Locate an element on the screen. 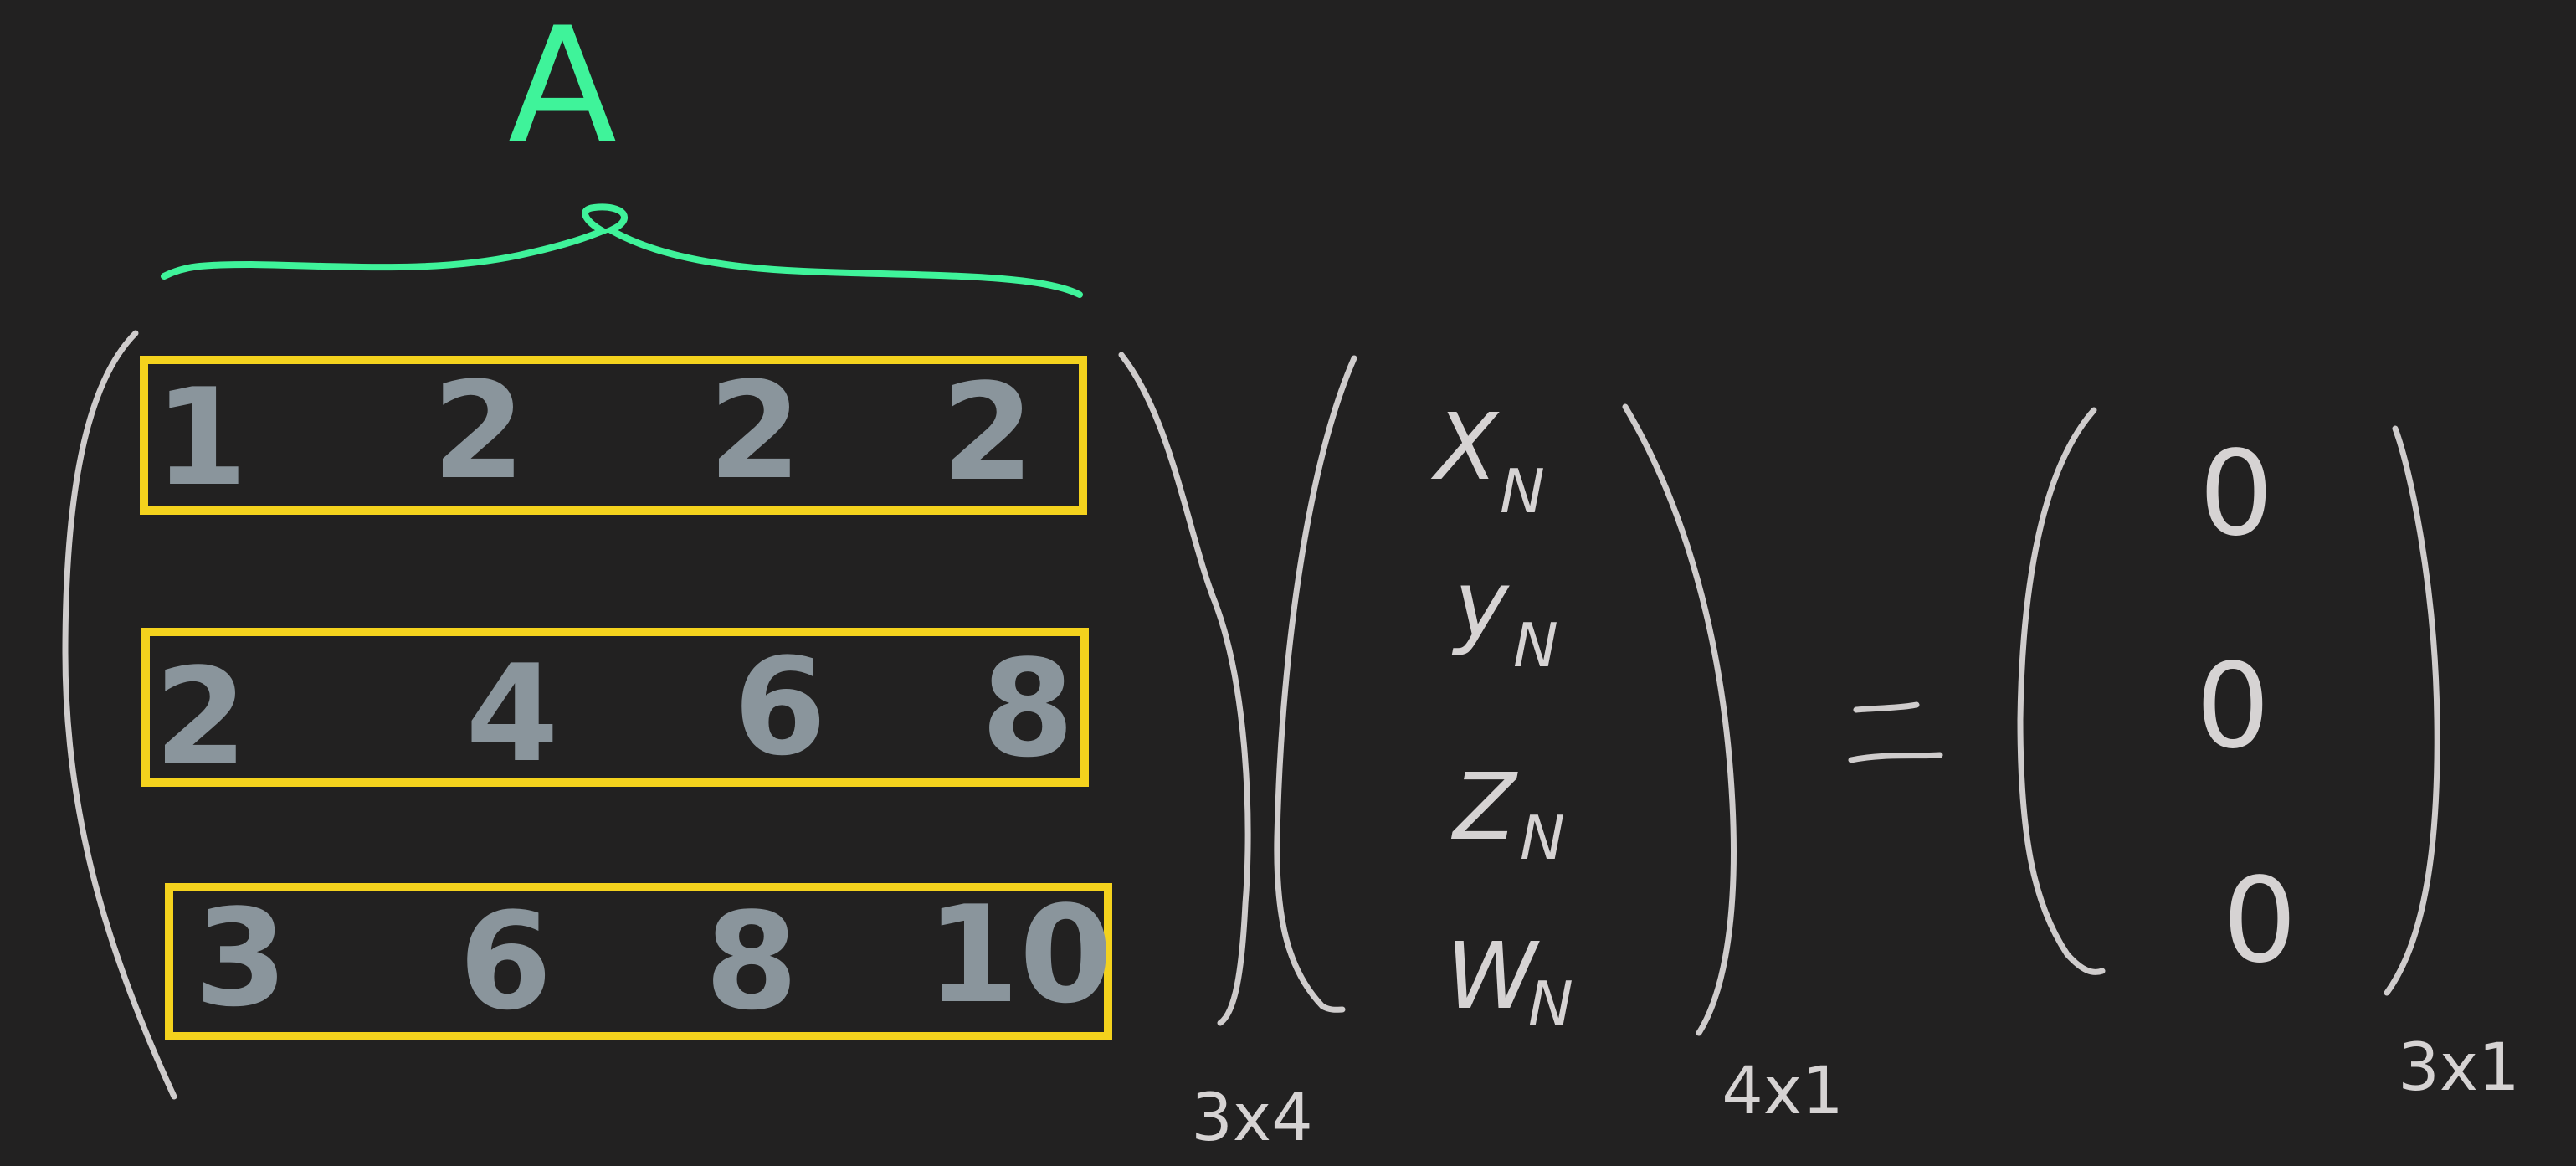 This screenshot has width=2576, height=1166. vector-variable: y is located at coordinates (1480, 604).